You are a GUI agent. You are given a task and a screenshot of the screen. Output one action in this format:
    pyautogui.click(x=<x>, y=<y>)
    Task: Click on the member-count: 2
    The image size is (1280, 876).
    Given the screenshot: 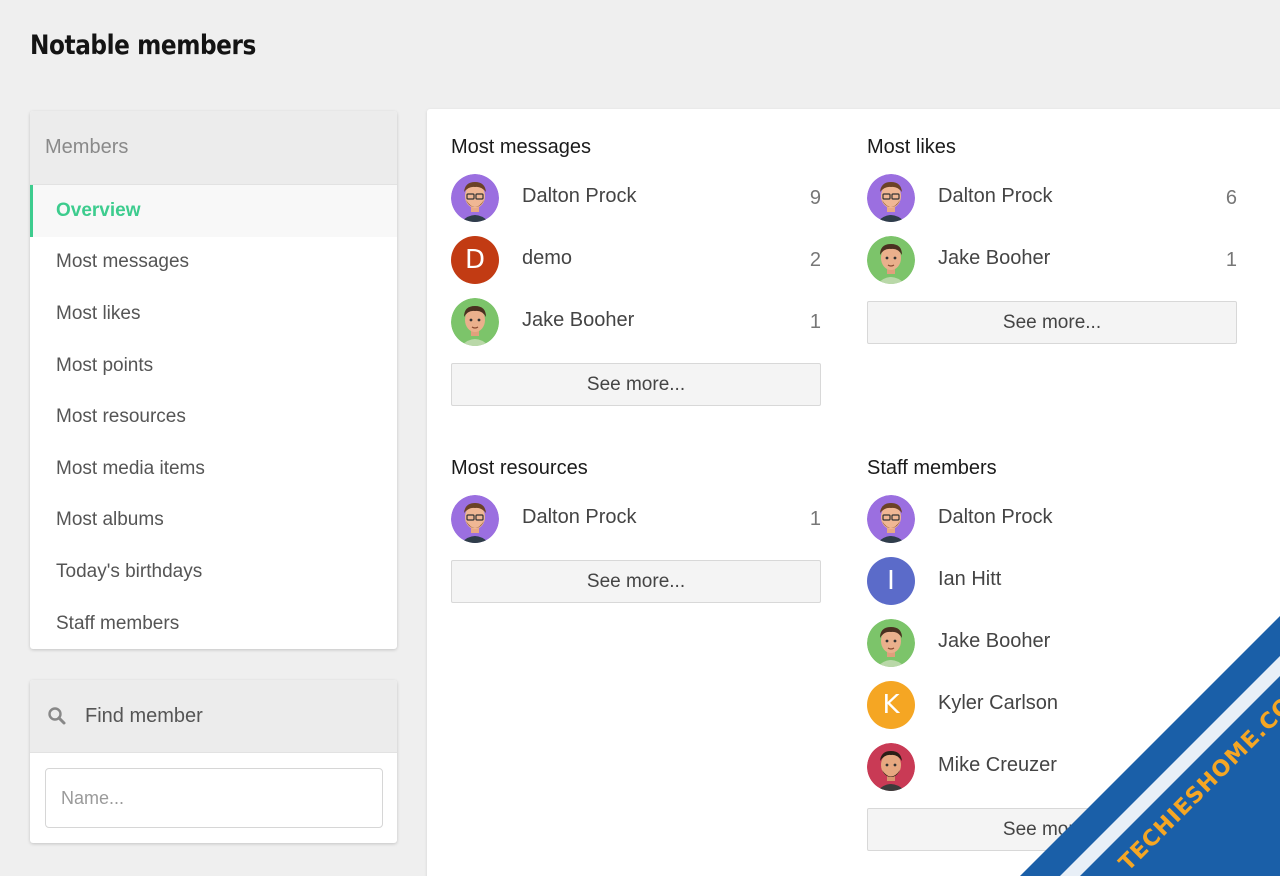 What is the action you would take?
    pyautogui.click(x=815, y=259)
    